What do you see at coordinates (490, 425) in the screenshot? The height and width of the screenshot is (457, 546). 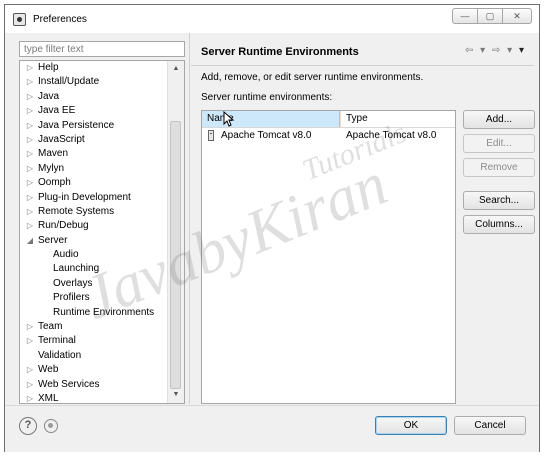 I see `cancel-button: Cancel` at bounding box center [490, 425].